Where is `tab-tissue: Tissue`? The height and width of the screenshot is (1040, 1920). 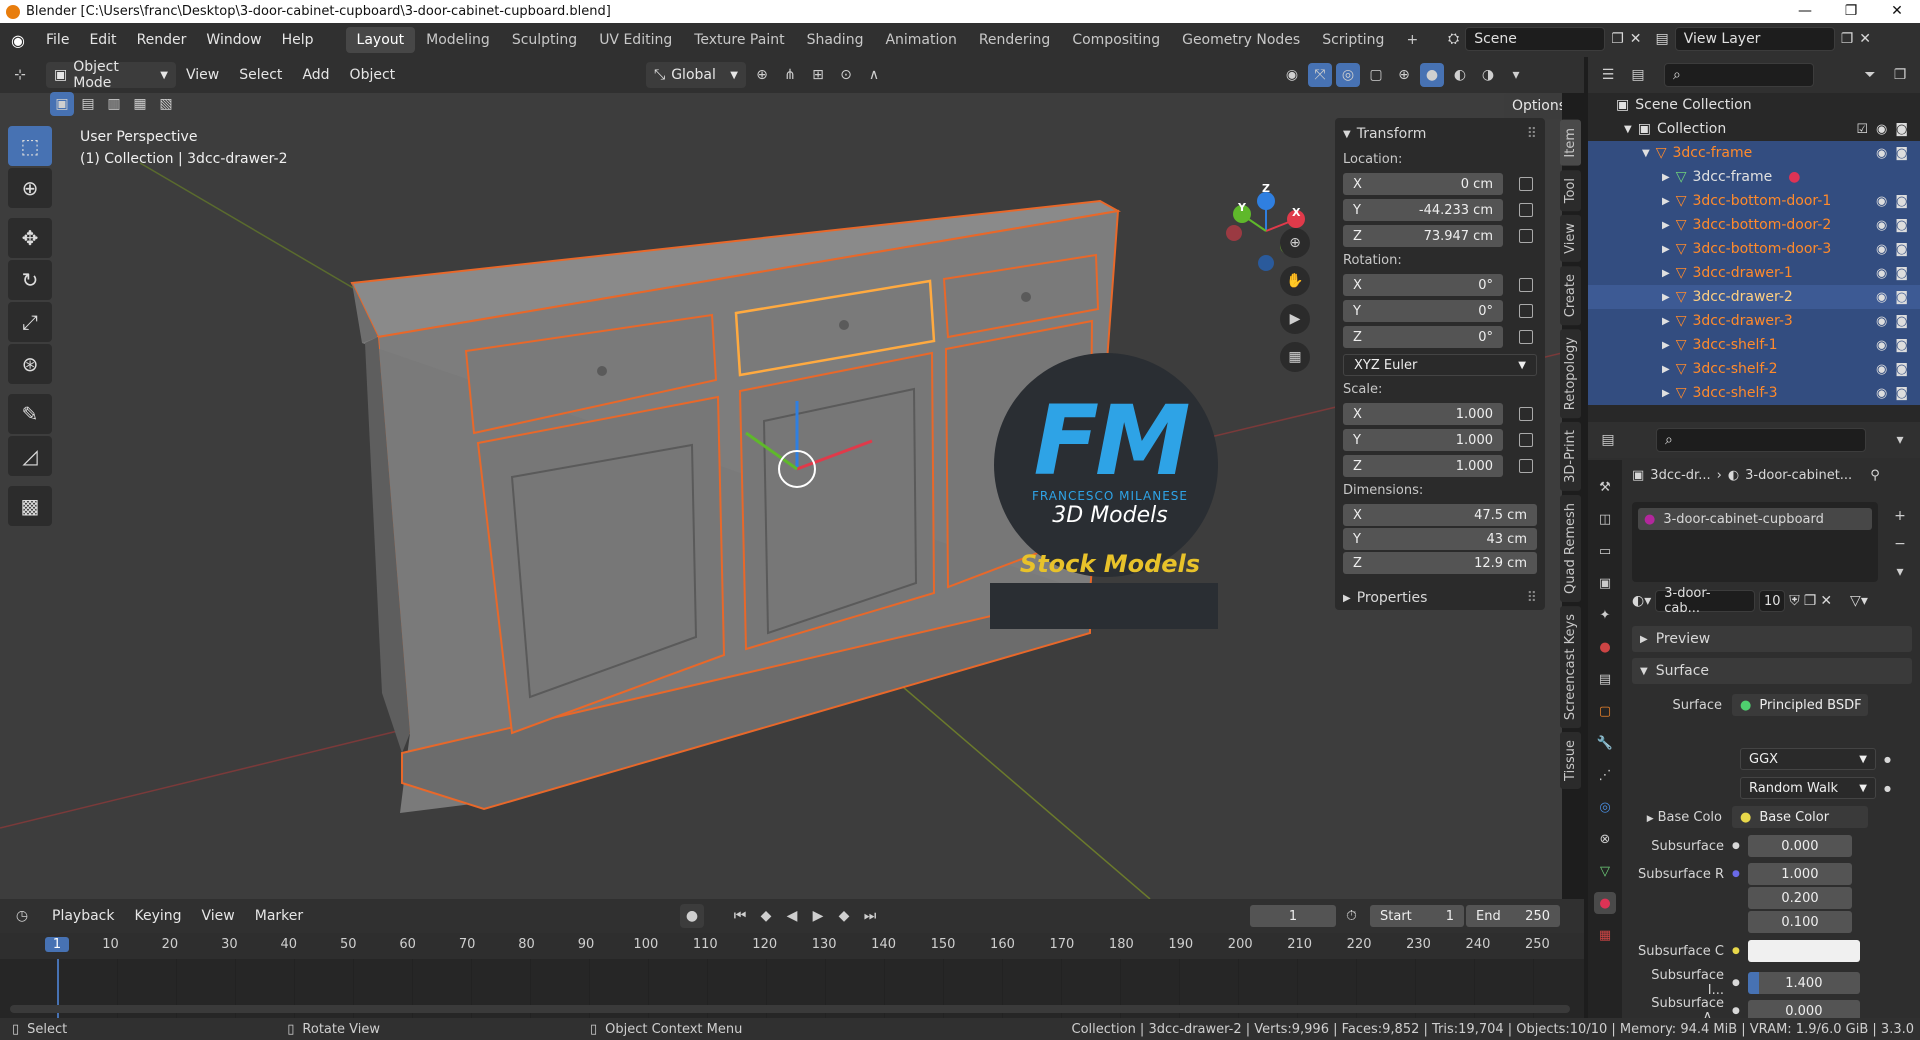
tab-tissue: Tissue is located at coordinates (1570, 761).